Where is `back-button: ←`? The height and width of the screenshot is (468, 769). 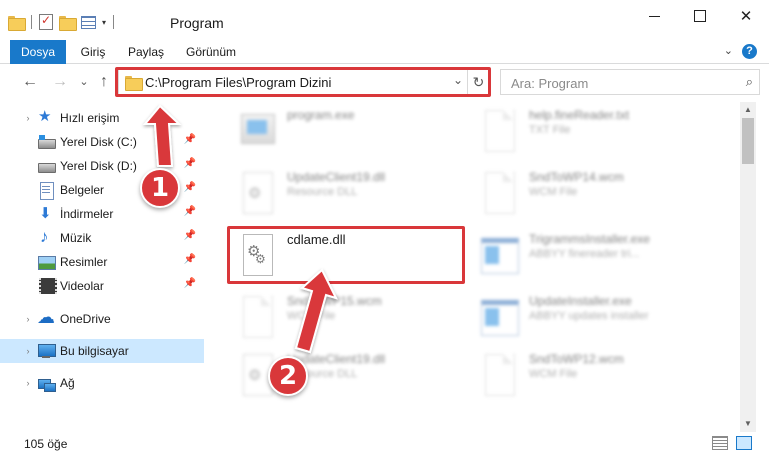 back-button: ← is located at coordinates (30, 82).